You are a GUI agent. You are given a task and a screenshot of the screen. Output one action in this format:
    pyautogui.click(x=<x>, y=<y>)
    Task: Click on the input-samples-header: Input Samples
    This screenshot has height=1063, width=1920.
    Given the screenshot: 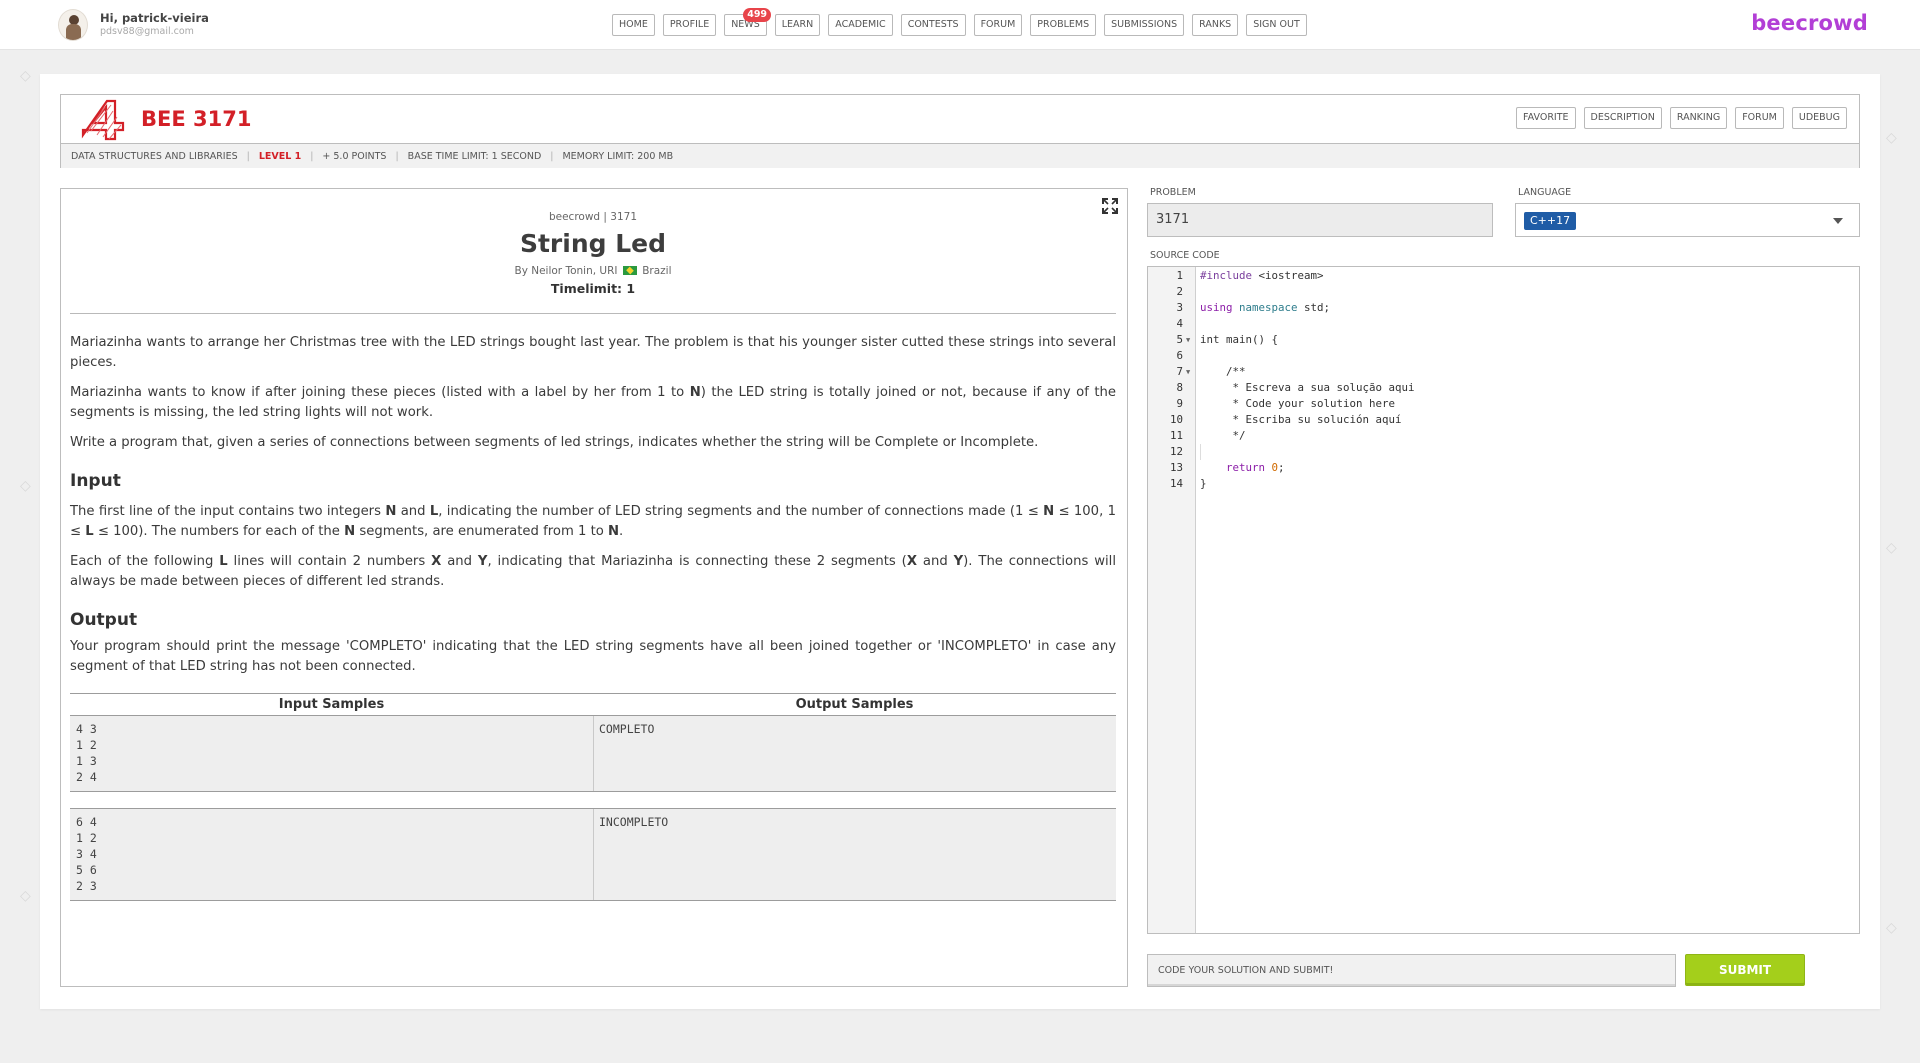 What is the action you would take?
    pyautogui.click(x=331, y=704)
    